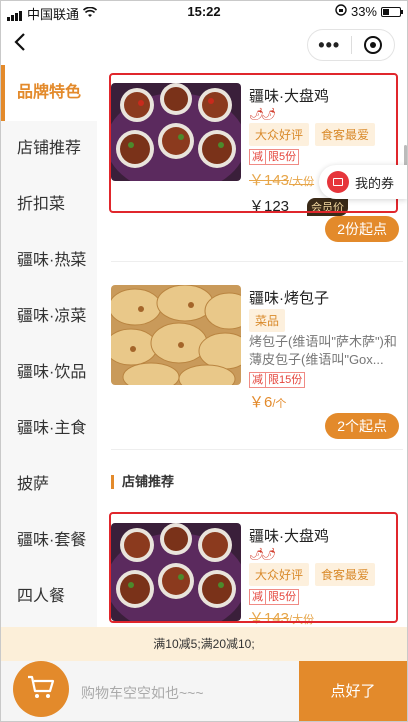  I want to click on vip-badge: 会员价, so click(327, 207).